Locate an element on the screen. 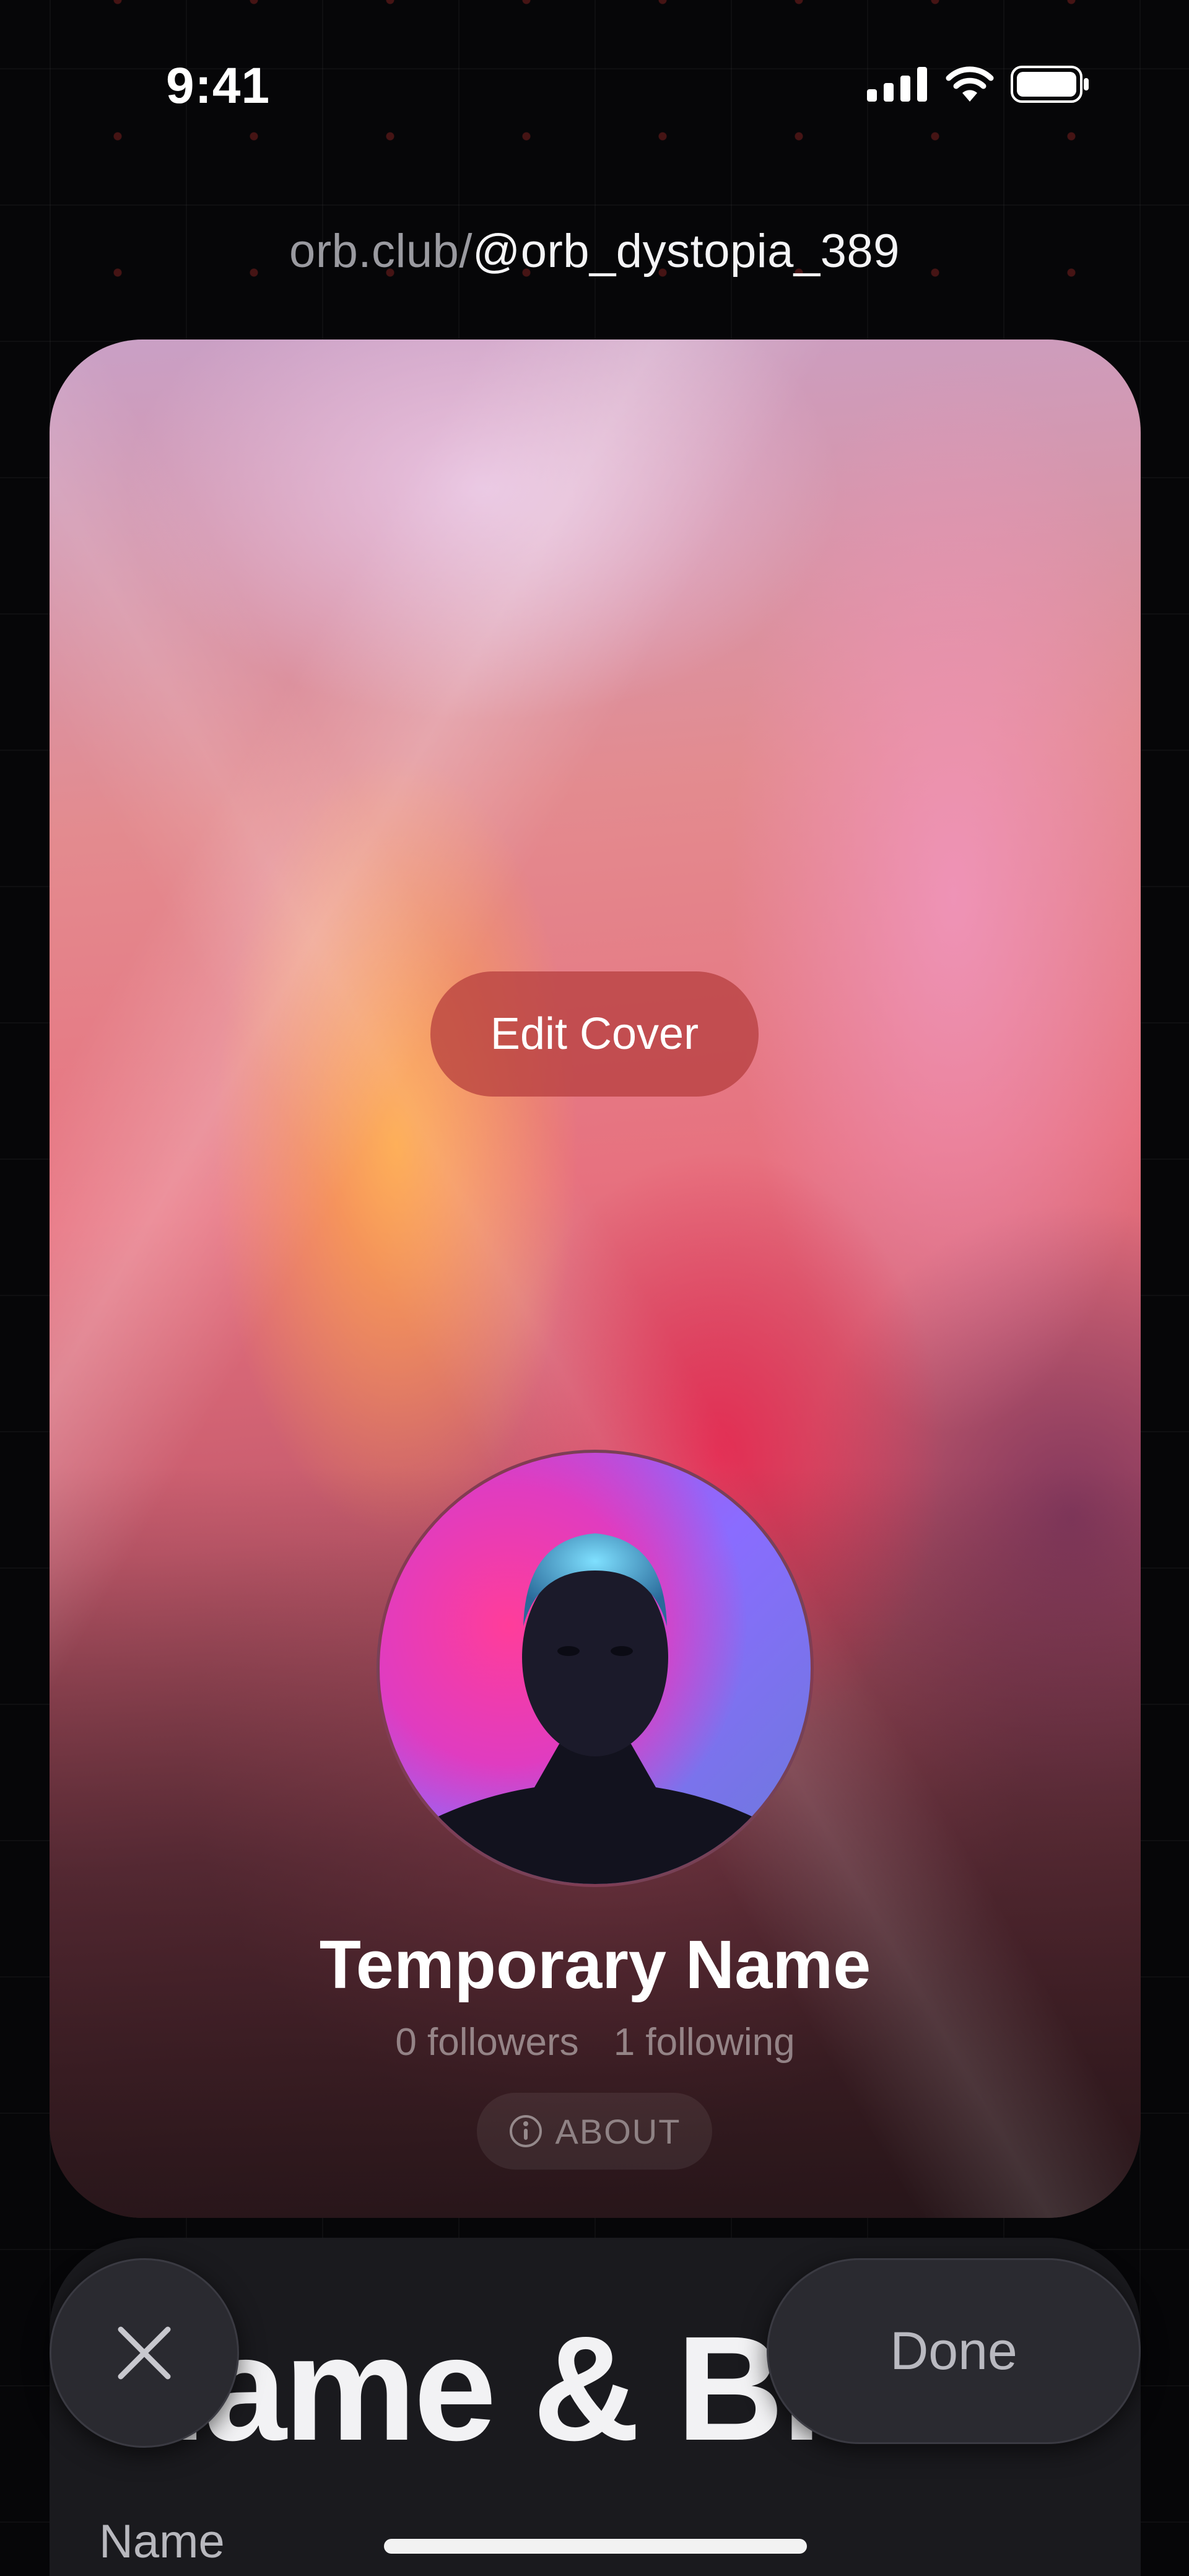  followers-count: 0 followers is located at coordinates (486, 2042).